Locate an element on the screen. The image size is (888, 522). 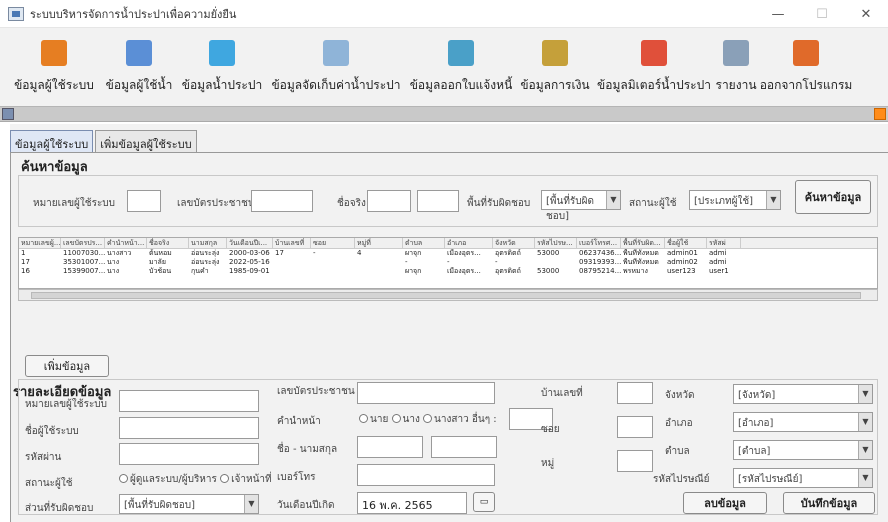
tab-user-info: ข้อมูลผู้ใช้ระบบ is located at coordinates (52, 141).